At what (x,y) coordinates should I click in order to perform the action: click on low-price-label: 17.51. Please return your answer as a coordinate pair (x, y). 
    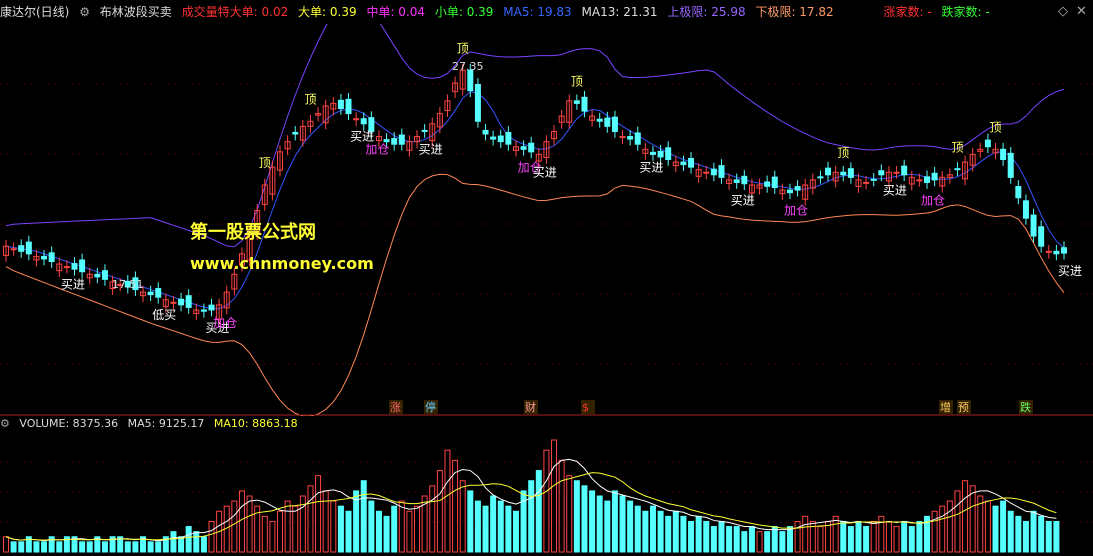
    Looking at the image, I should click on (128, 284).